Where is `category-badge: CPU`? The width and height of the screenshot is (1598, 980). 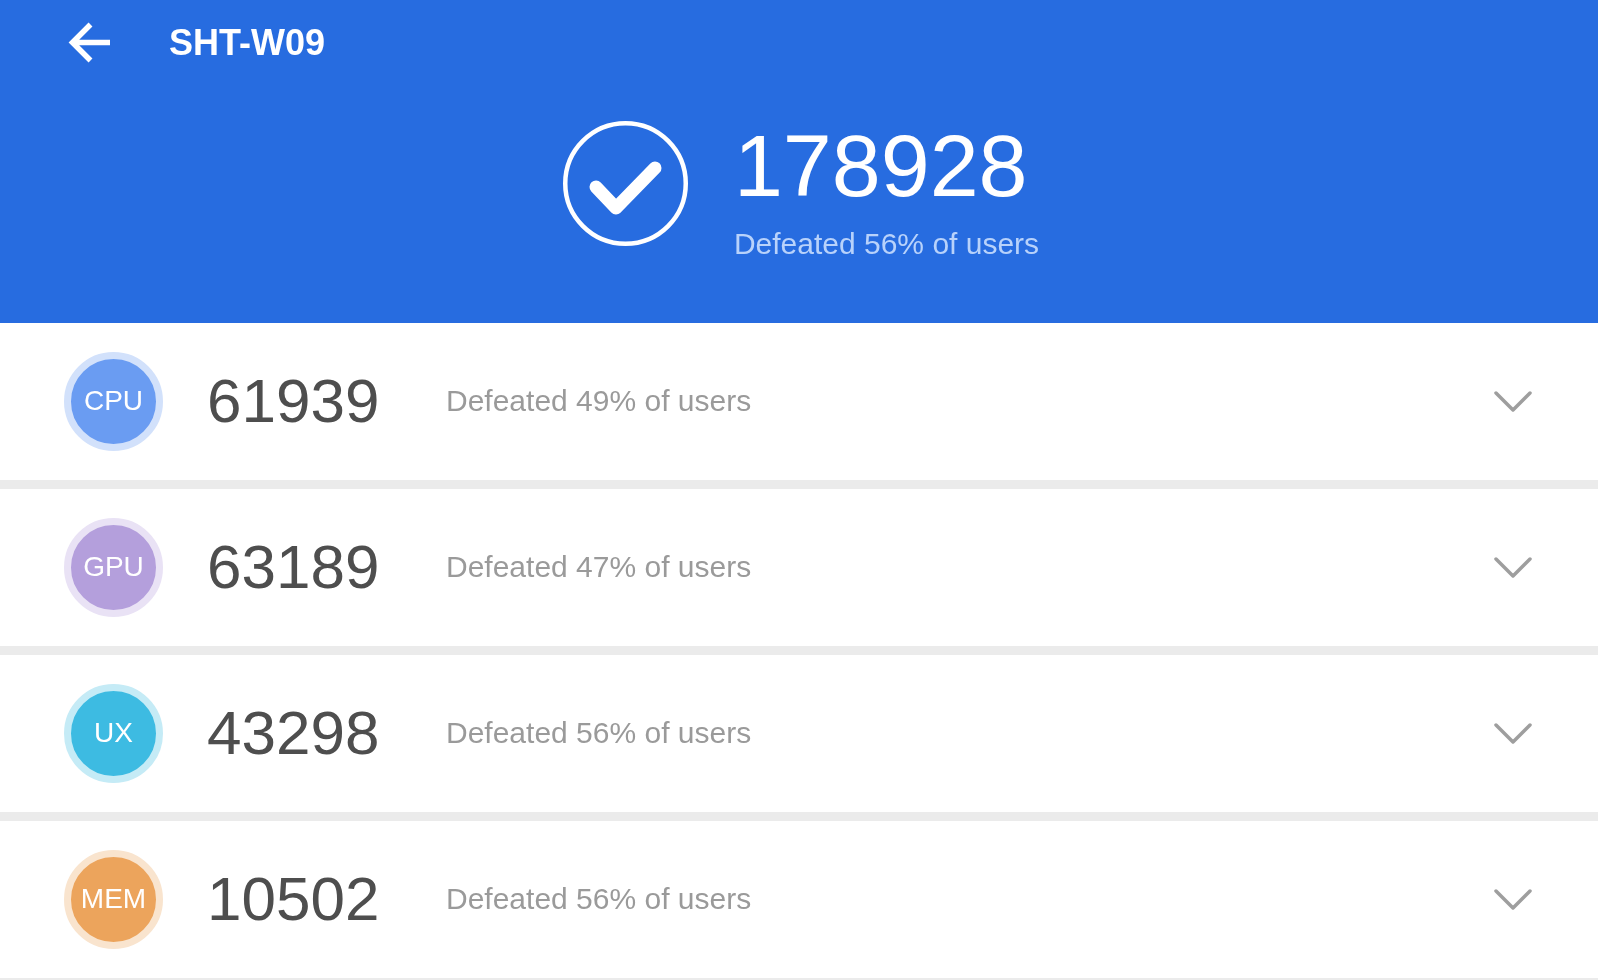
category-badge: CPU is located at coordinates (113, 401).